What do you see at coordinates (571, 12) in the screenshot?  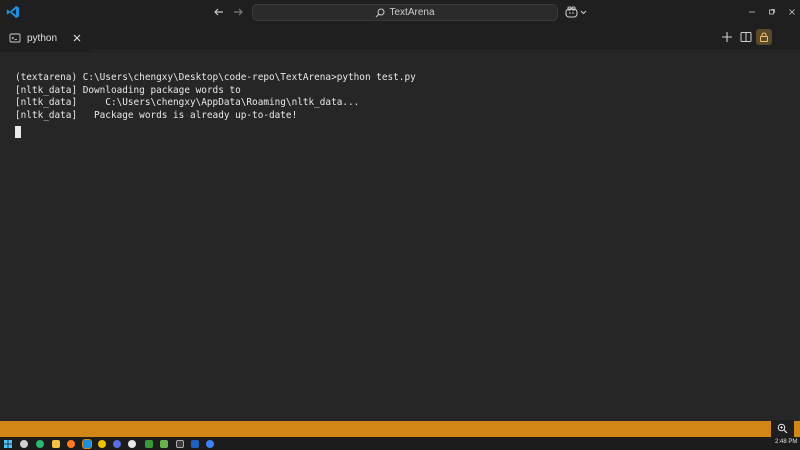 I see `copilot-icon` at bounding box center [571, 12].